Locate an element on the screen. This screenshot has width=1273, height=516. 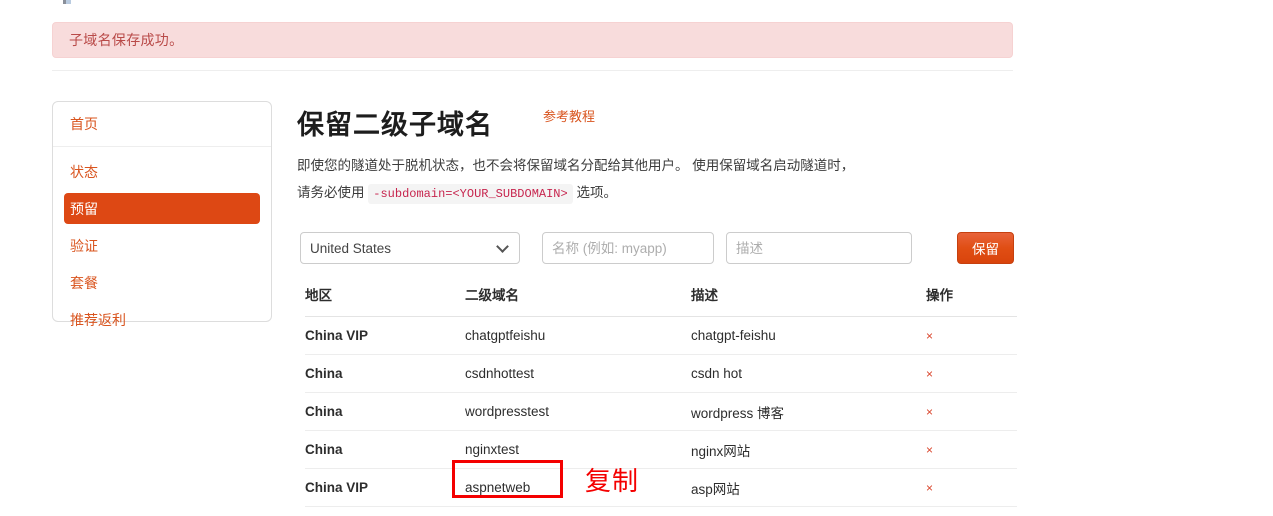
table-row: China csdnhottest csdn hot × is located at coordinates (661, 373).